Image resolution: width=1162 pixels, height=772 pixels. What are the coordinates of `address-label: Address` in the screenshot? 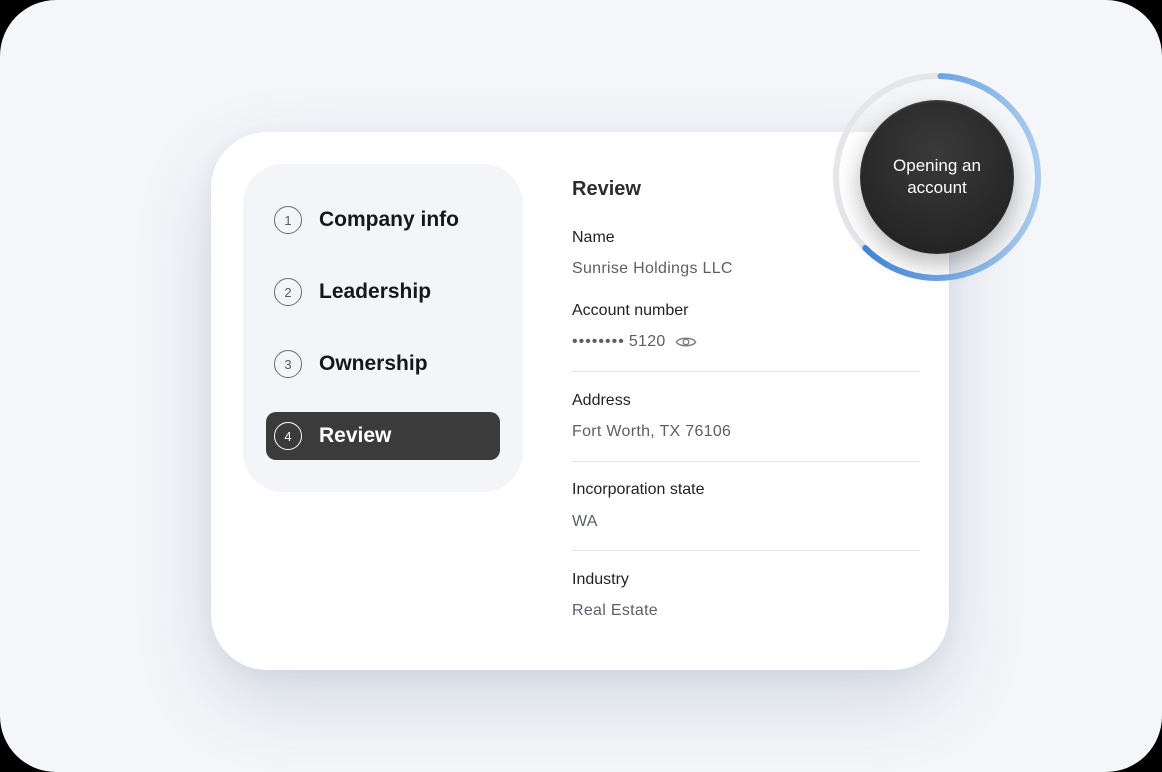 It's located at (601, 400).